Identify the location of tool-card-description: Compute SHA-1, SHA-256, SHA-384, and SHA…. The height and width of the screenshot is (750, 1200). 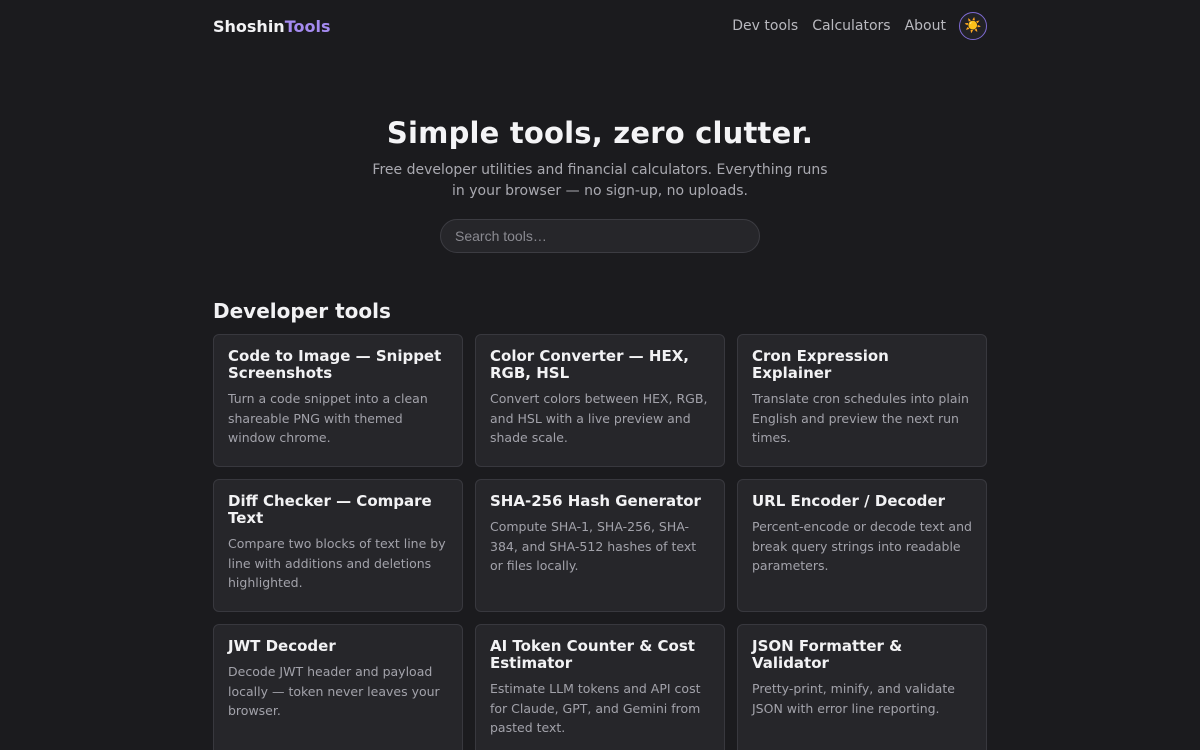
(593, 546).